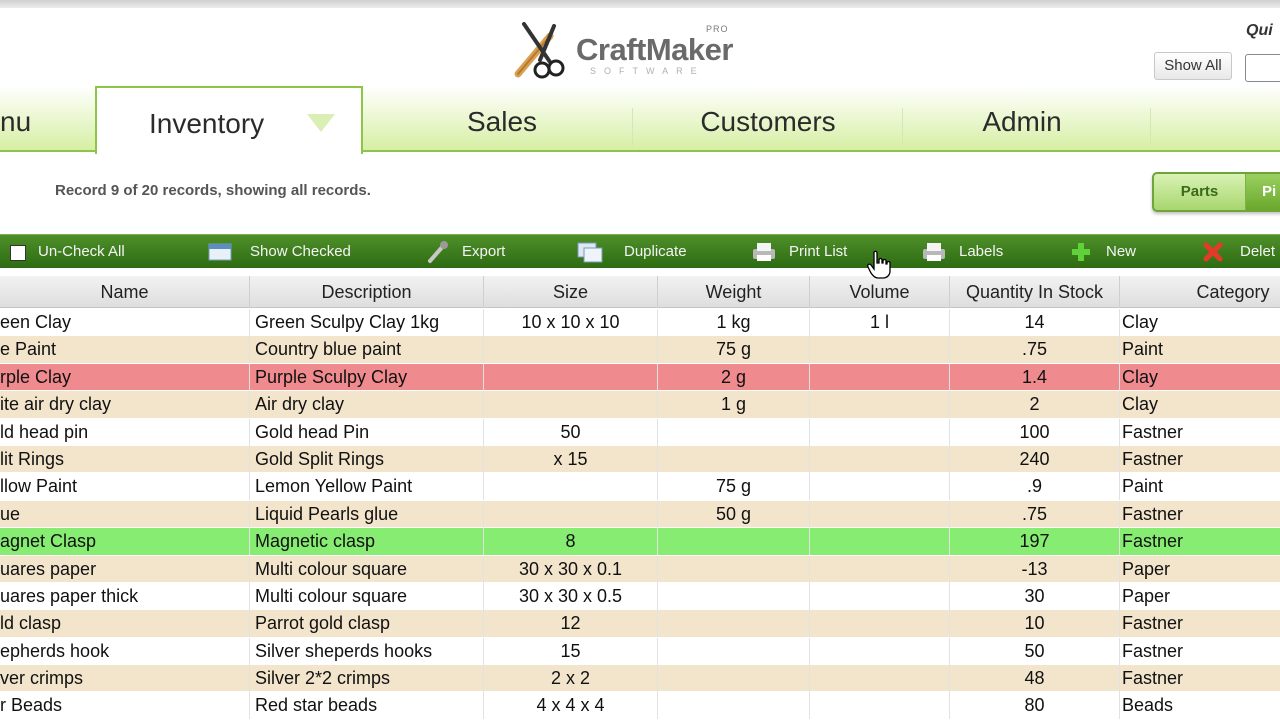 The width and height of the screenshot is (1280, 720). I want to click on show-checked-icon, so click(220, 252).